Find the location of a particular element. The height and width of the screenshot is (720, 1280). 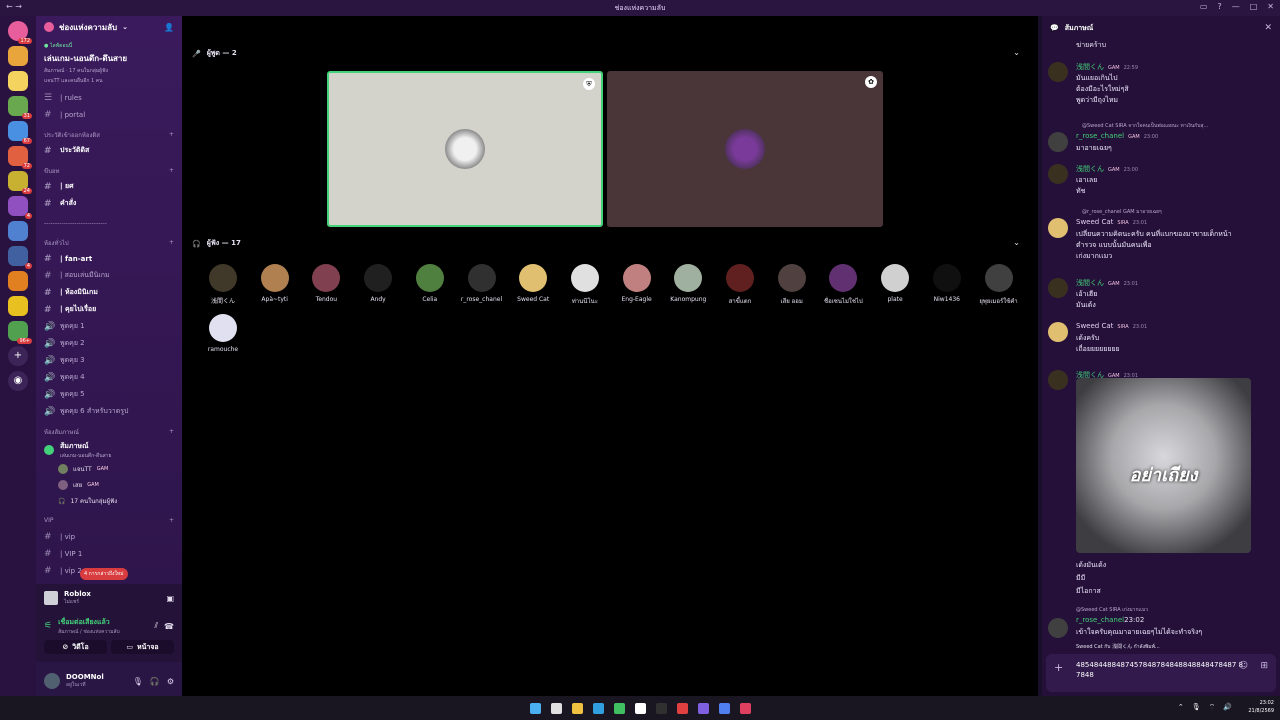

minimize-button: — is located at coordinates (1236, 6).